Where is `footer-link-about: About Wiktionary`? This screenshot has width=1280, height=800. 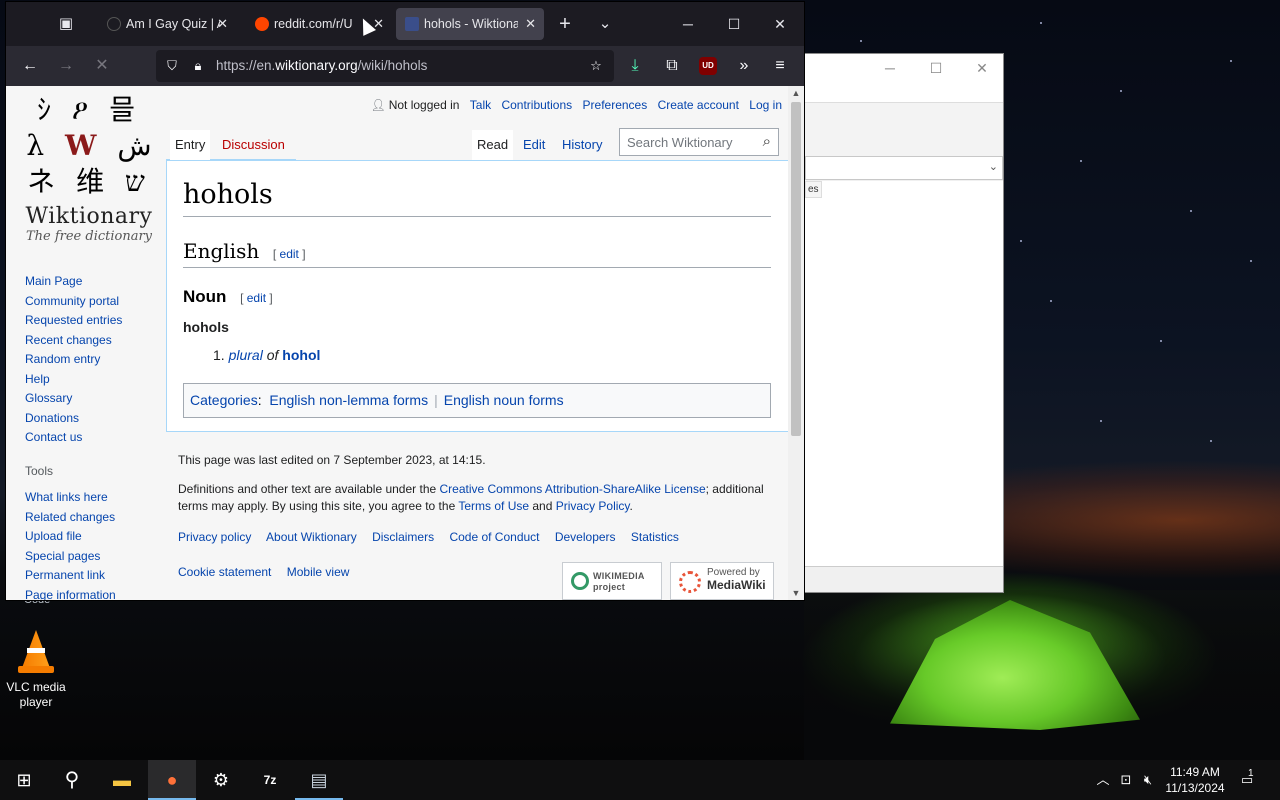
footer-link-about: About Wiktionary is located at coordinates (311, 537).